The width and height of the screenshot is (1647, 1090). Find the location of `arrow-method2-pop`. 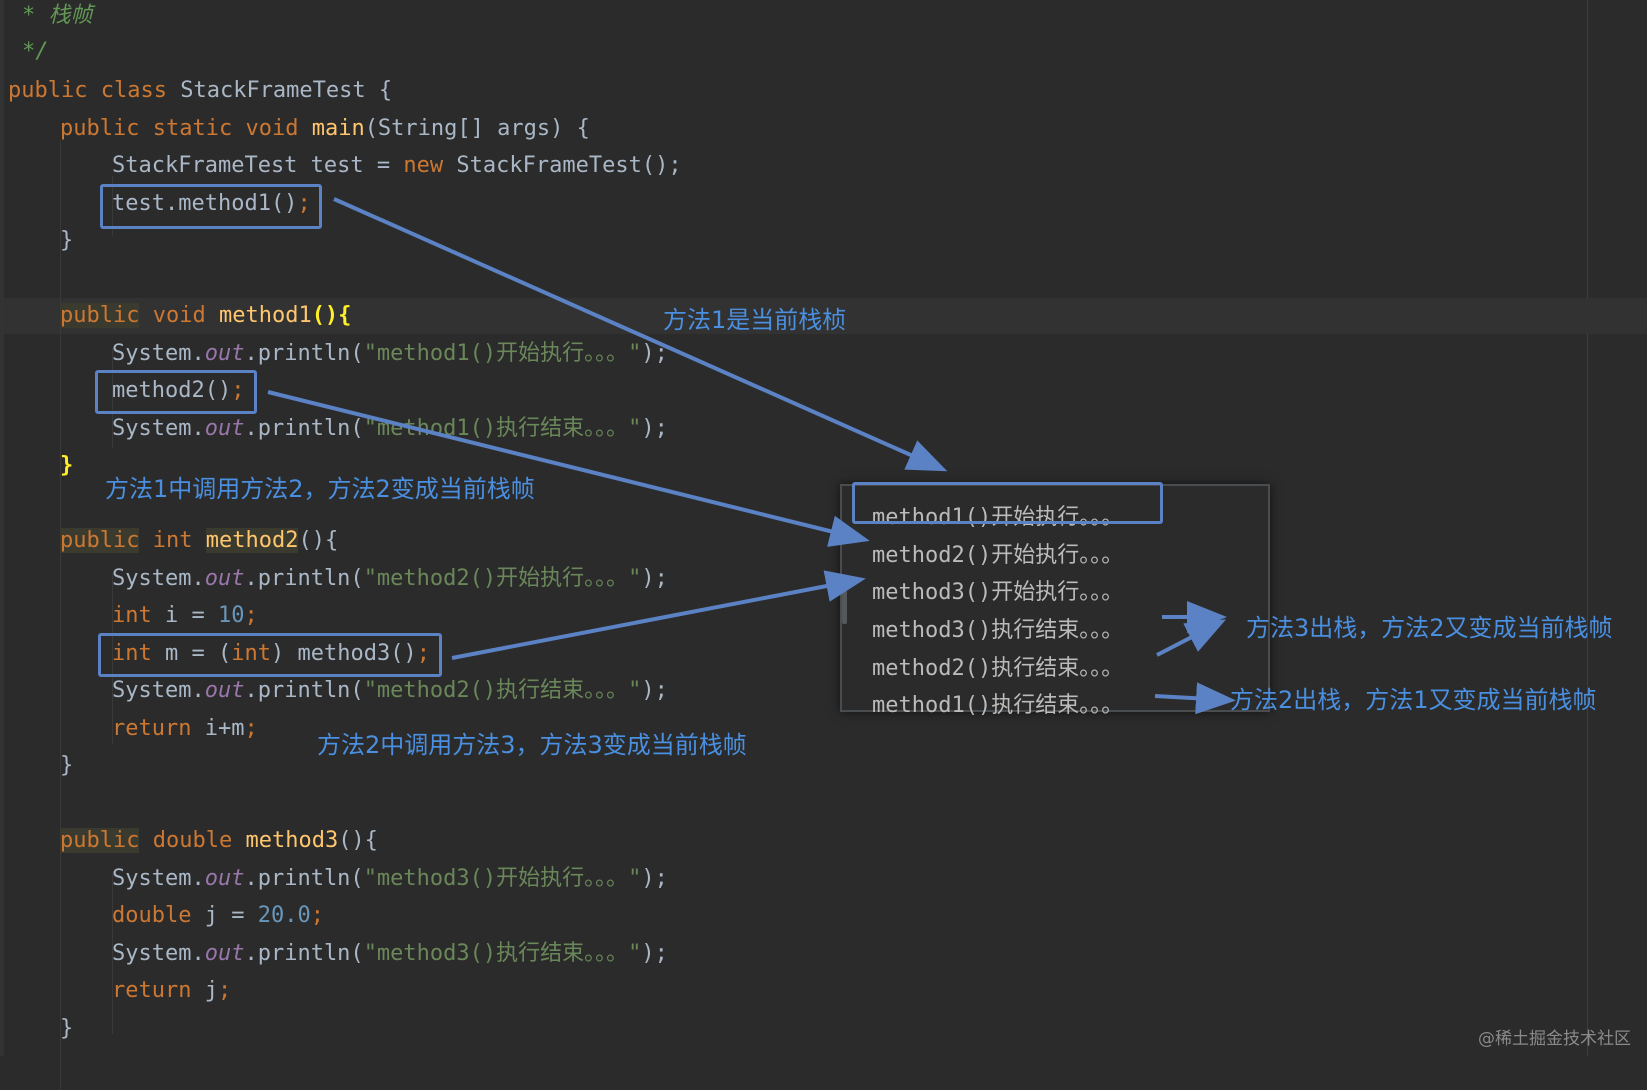

arrow-method2-pop is located at coordinates (1195, 698).